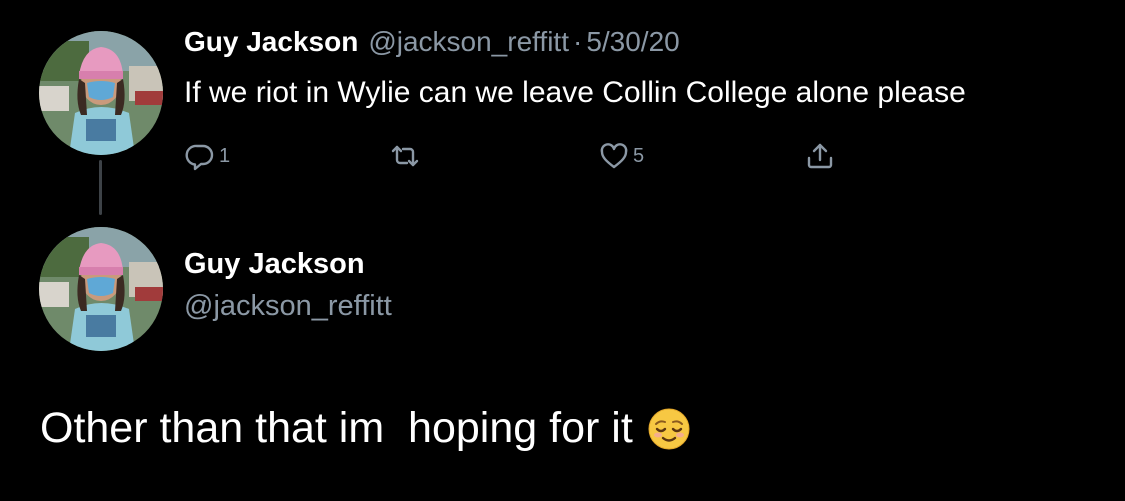  Describe the element at coordinates (669, 429) in the screenshot. I see `relieved-face-emoji-icon` at that location.